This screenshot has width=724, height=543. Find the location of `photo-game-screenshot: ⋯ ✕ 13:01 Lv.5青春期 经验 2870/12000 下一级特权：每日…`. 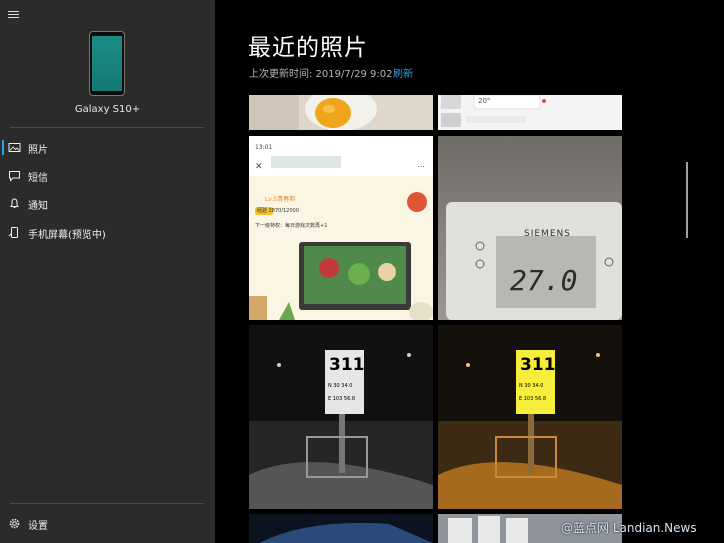

photo-game-screenshot: ⋯ ✕ 13:01 Lv.5青春期 经验 2870/12000 下一级特权：每日… is located at coordinates (341, 228).